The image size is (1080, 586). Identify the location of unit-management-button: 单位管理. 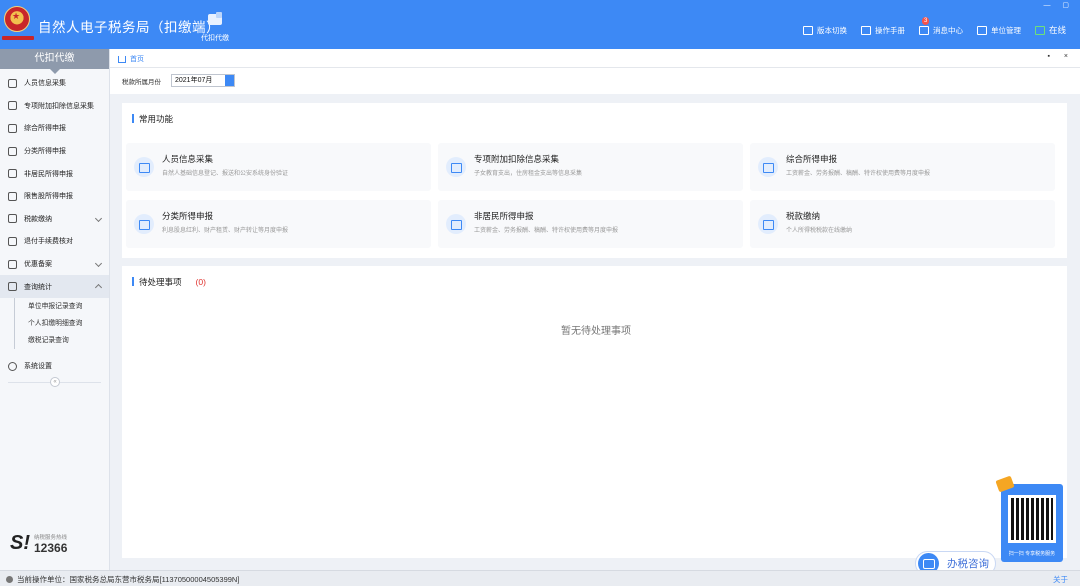
(998, 30).